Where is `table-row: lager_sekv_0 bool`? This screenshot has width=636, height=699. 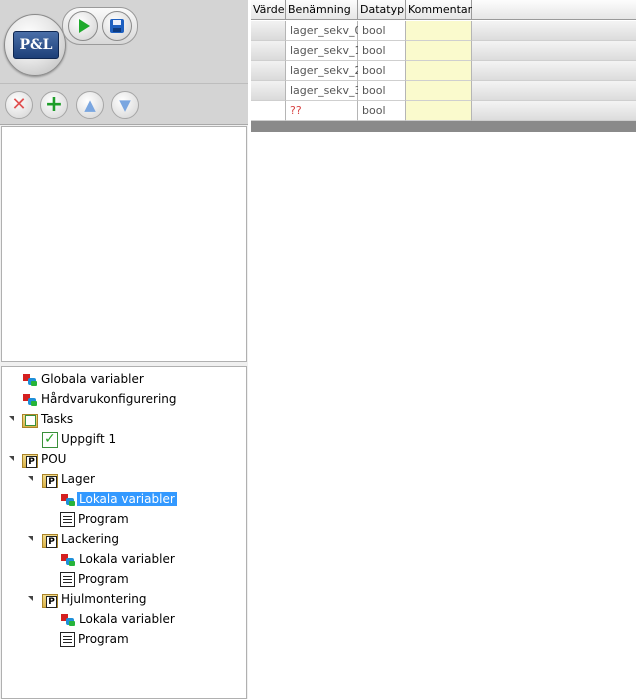 table-row: lager_sekv_0 bool is located at coordinates (443, 31).